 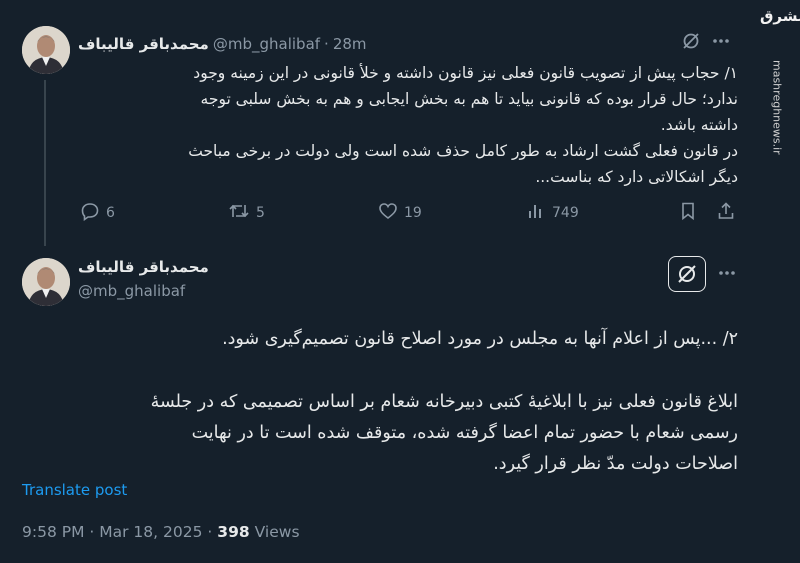 I want to click on thread-line, so click(x=45, y=163).